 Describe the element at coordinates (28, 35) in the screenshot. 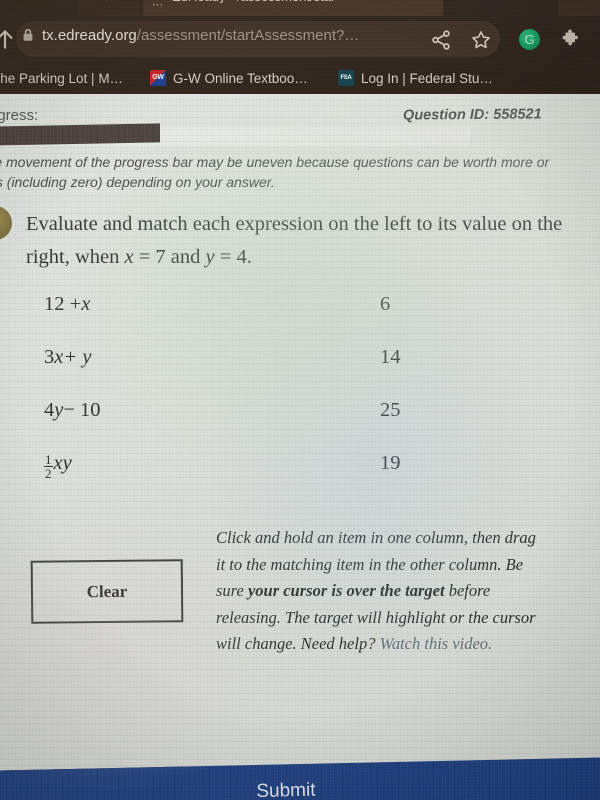

I see `lock-icon` at that location.